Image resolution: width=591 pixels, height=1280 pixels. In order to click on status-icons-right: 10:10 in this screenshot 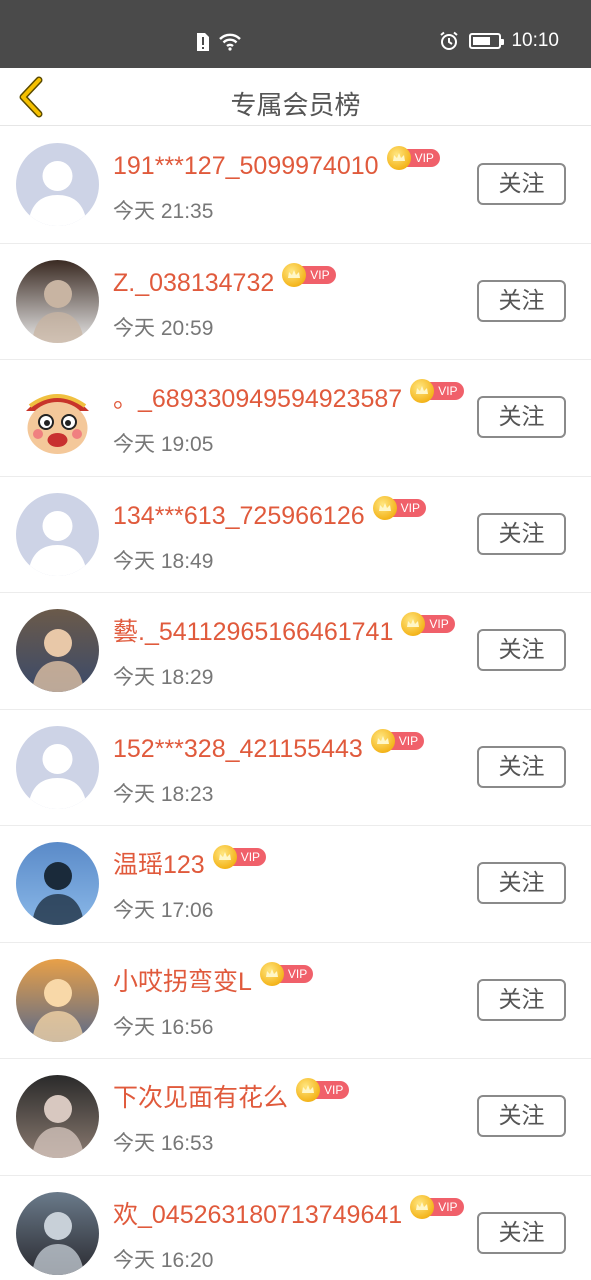, I will do `click(499, 41)`.